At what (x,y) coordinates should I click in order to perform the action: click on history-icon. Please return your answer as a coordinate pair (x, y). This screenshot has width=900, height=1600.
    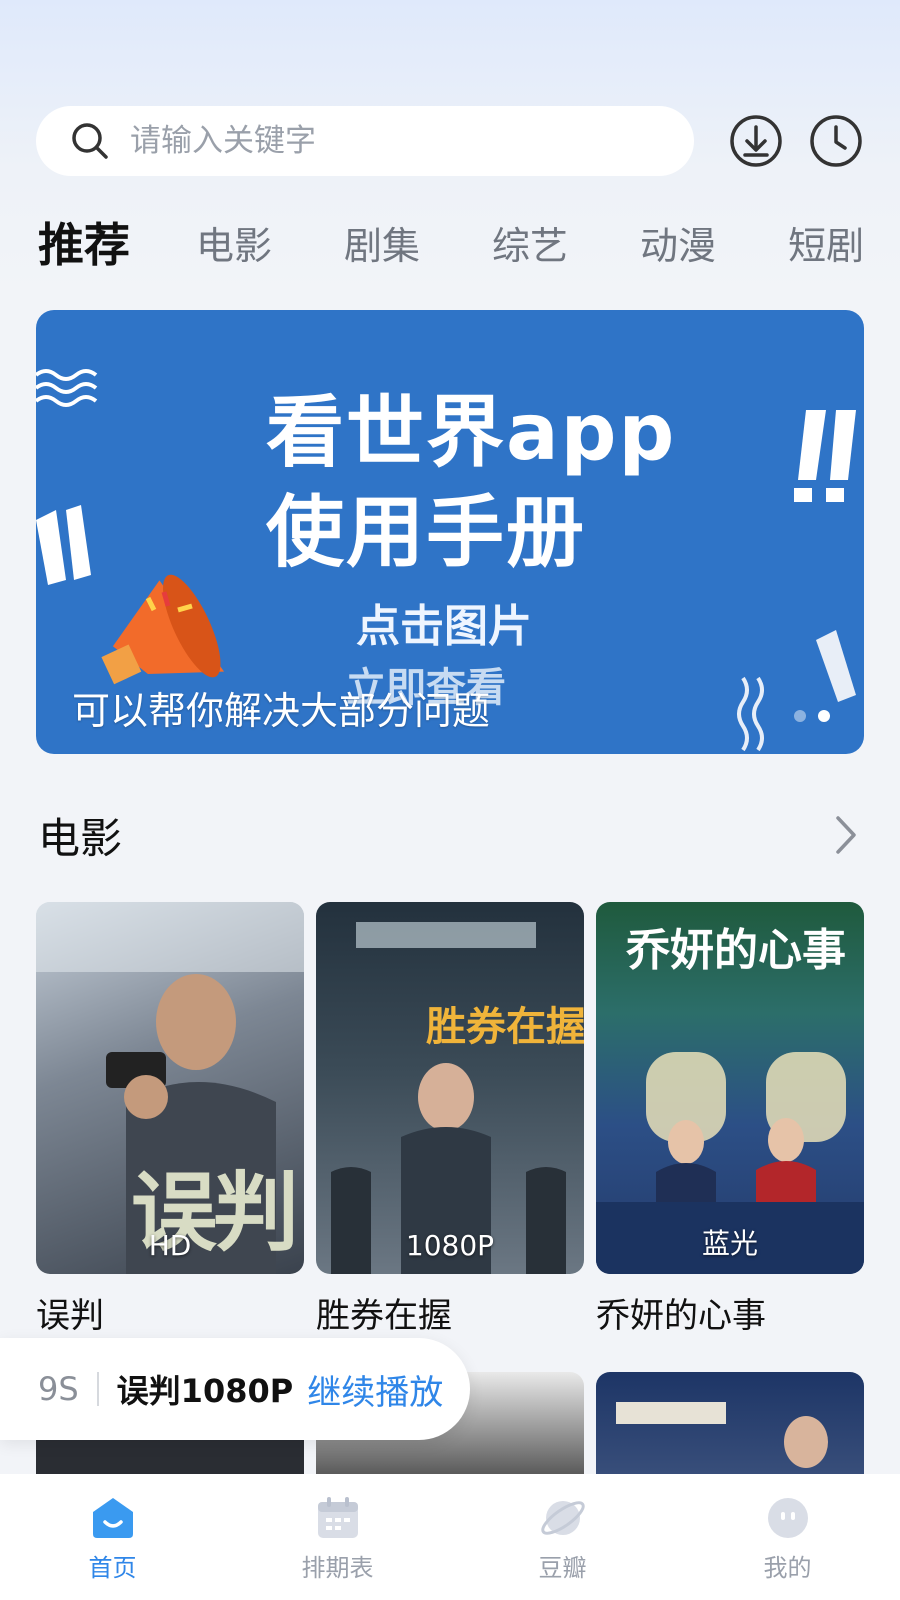
    Looking at the image, I should click on (836, 141).